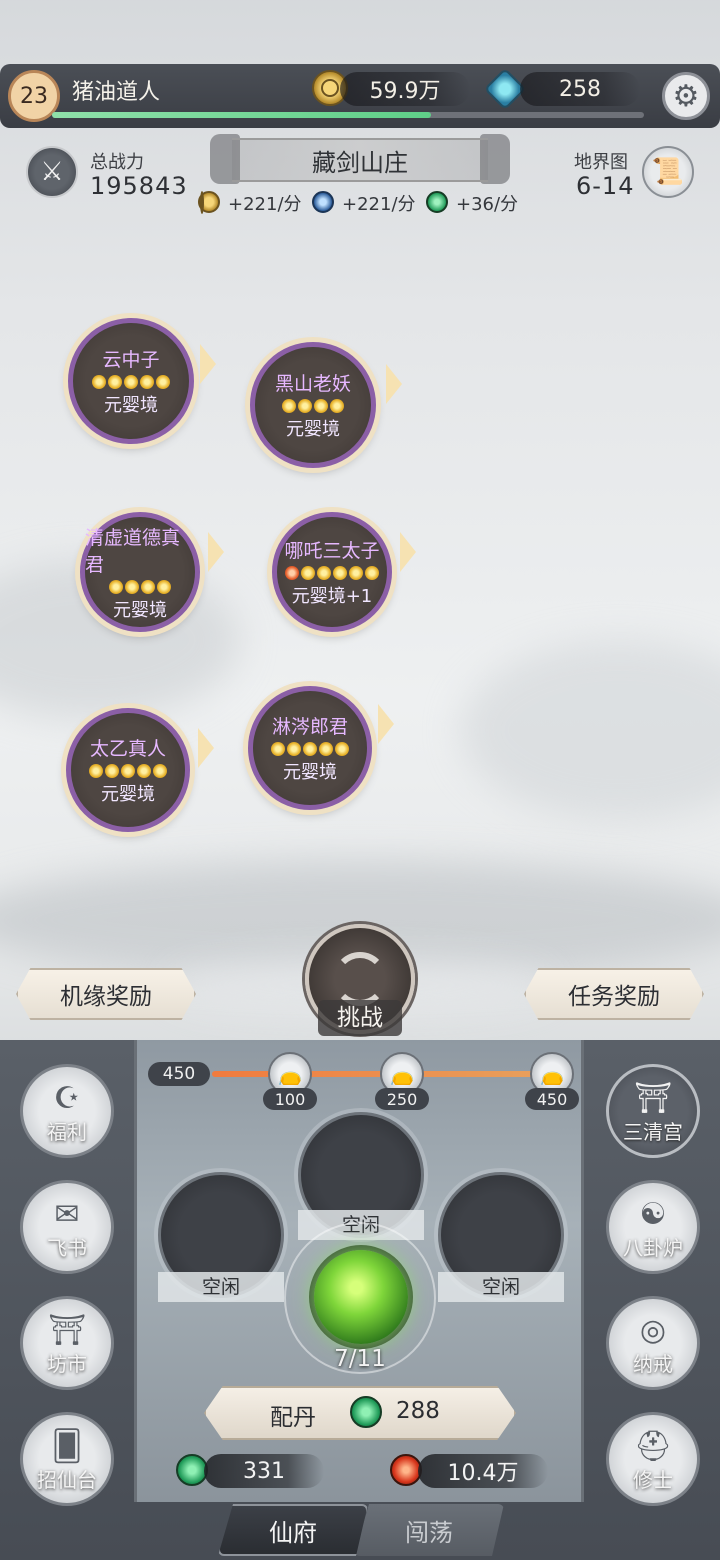 Image resolution: width=720 pixels, height=1560 pixels. Describe the element at coordinates (52, 172) in the screenshot. I see `power-swords-icon: ⚔` at that location.